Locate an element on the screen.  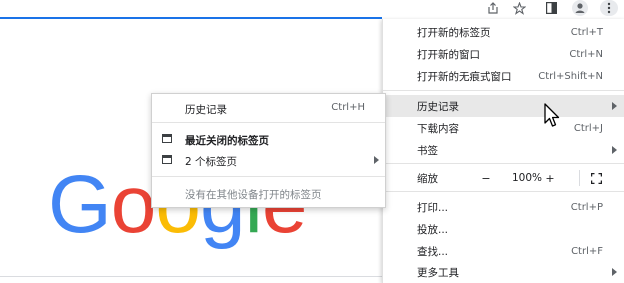
menu-item-shortcut: Ctrl+T is located at coordinates (586, 32).